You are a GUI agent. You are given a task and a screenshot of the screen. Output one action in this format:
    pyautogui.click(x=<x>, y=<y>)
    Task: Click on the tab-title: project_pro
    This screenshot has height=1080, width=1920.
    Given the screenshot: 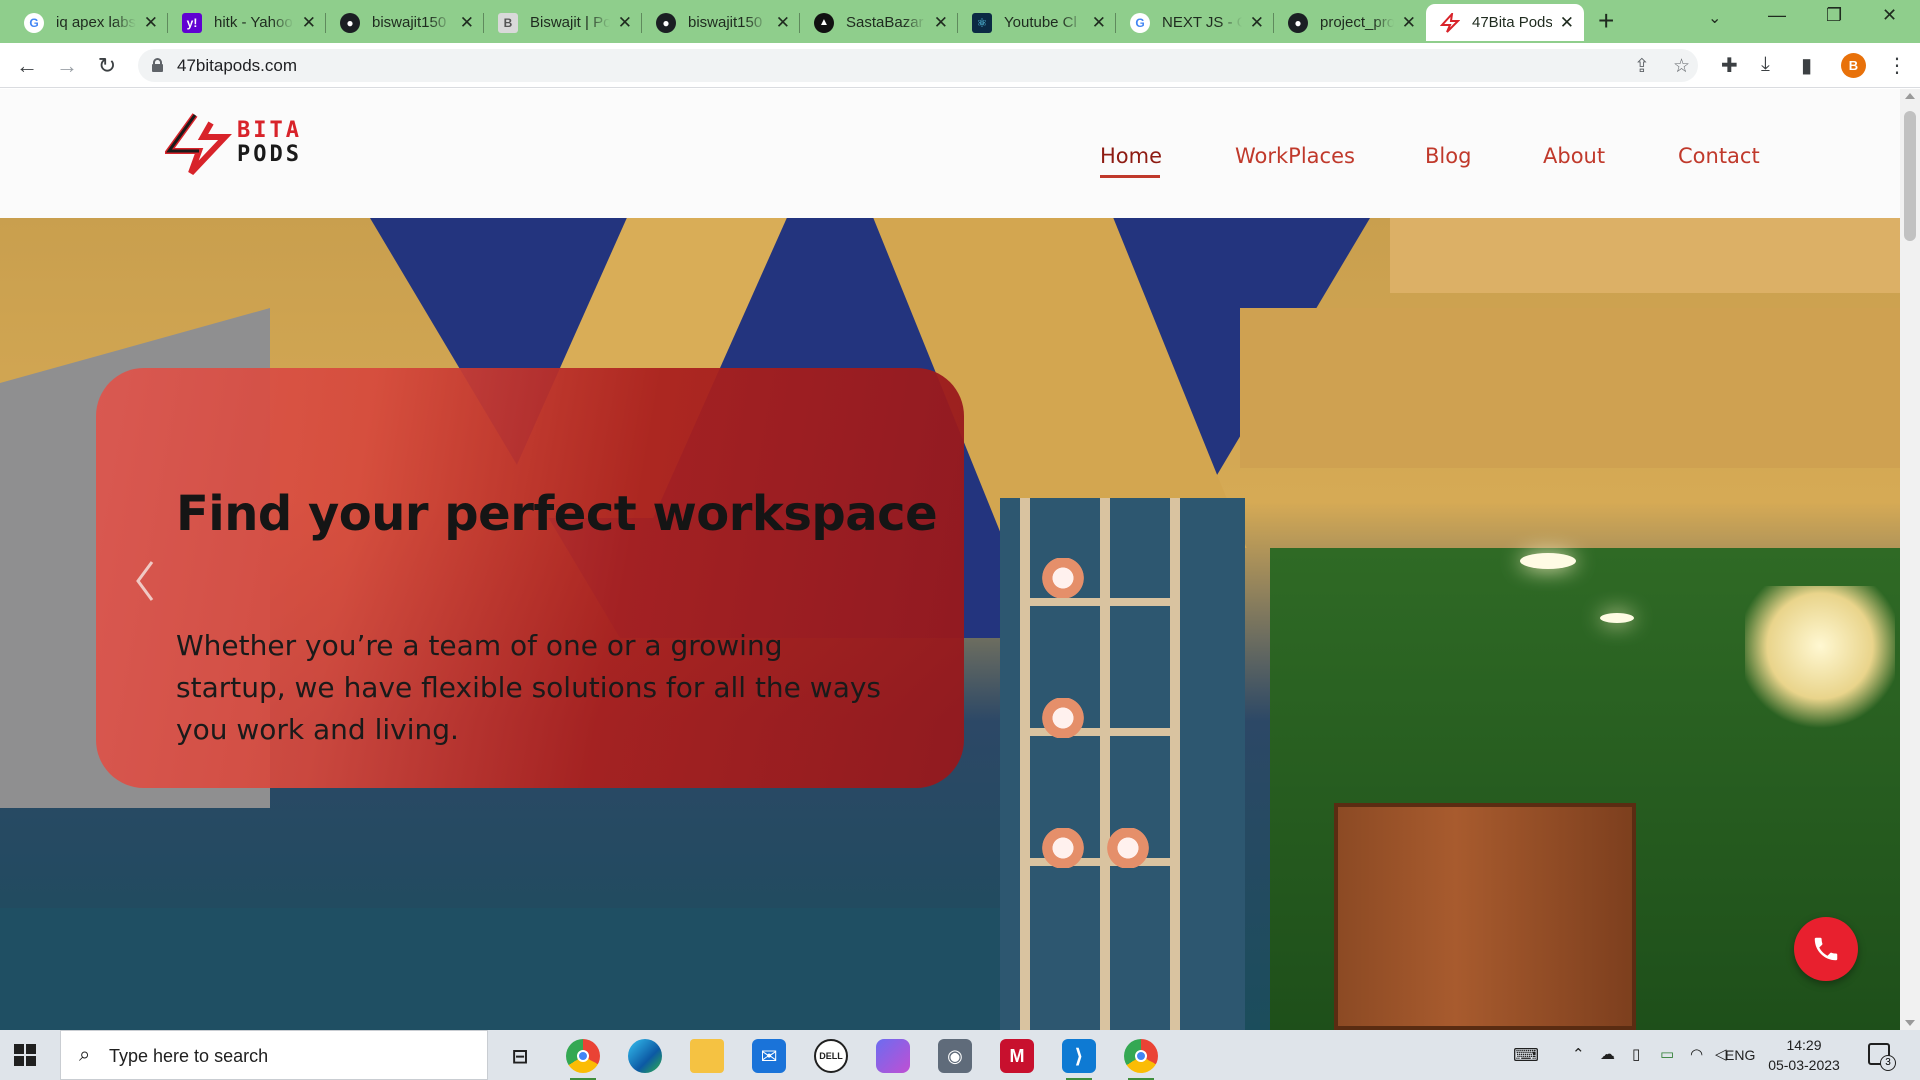 What is the action you would take?
    pyautogui.click(x=1357, y=22)
    